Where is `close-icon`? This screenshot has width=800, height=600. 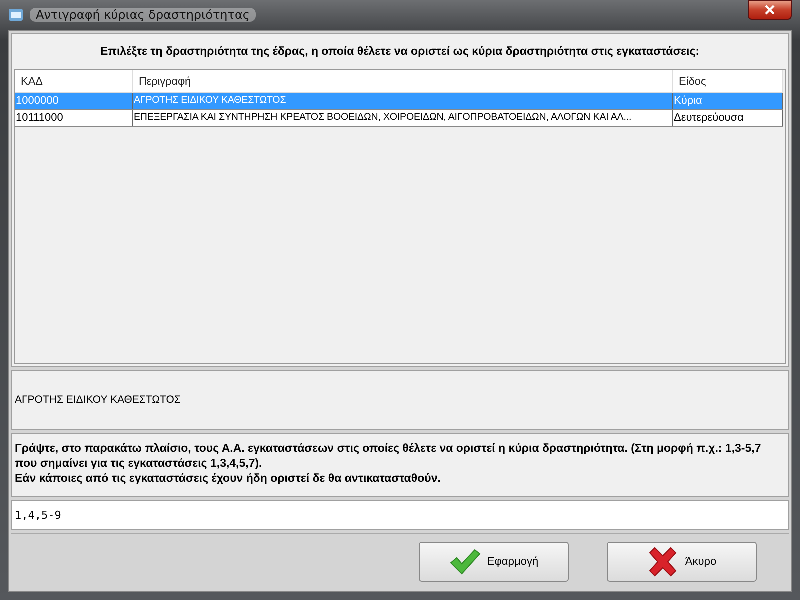
close-icon is located at coordinates (770, 10).